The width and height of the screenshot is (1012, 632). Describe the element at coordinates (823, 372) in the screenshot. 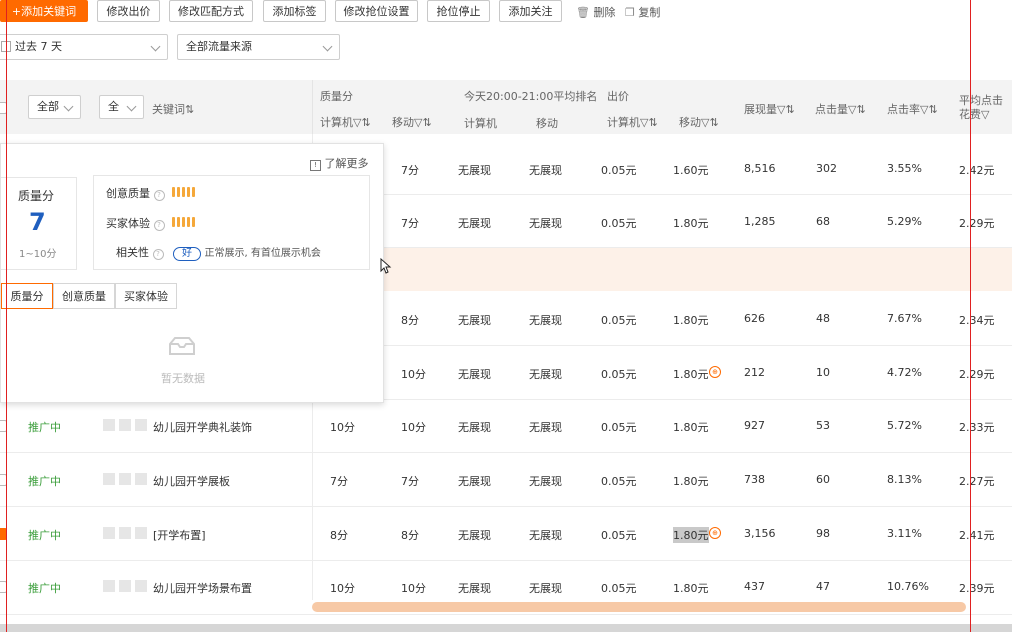

I see `clicks: 10` at that location.